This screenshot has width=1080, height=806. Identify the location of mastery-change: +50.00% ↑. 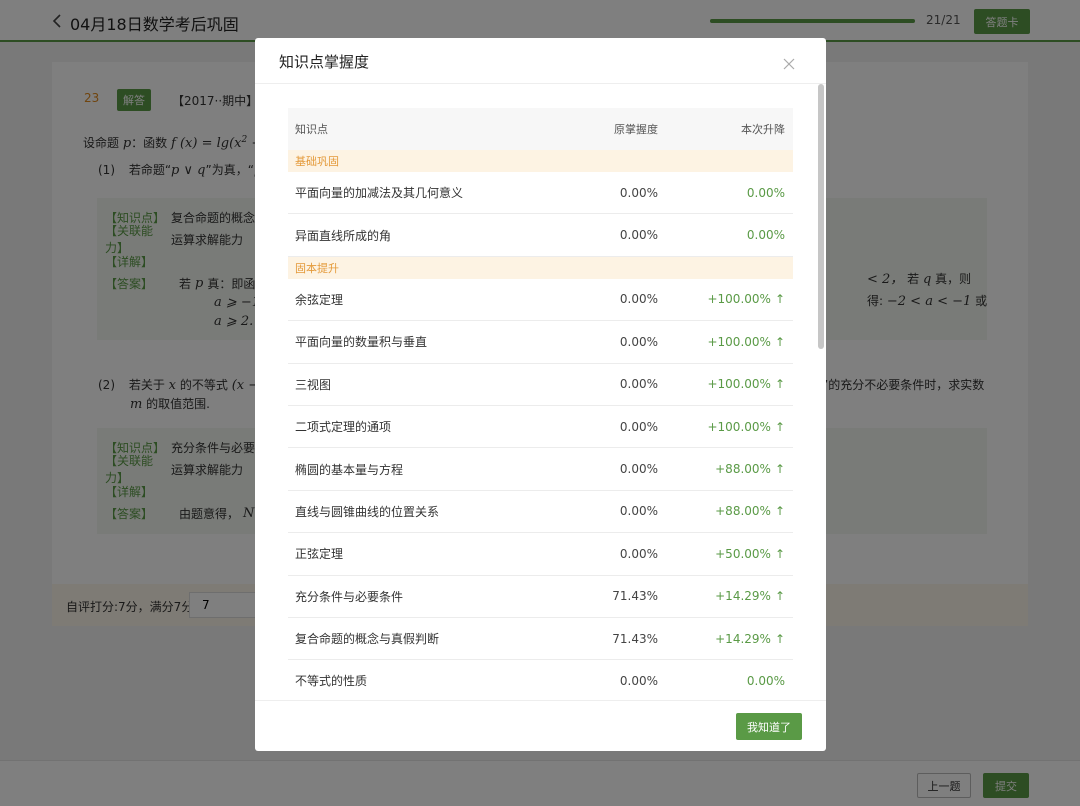
(725, 554).